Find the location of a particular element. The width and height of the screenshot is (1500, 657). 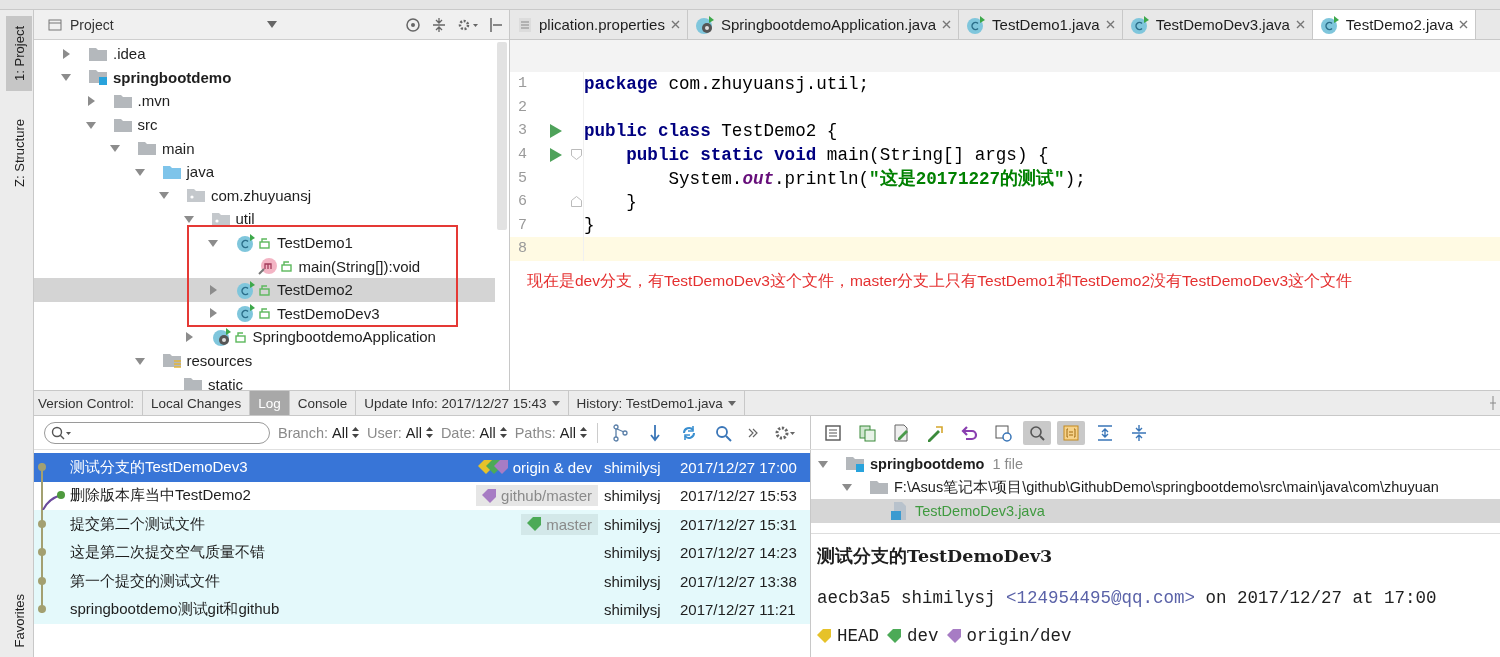

tree-item: util is located at coordinates (264, 219).